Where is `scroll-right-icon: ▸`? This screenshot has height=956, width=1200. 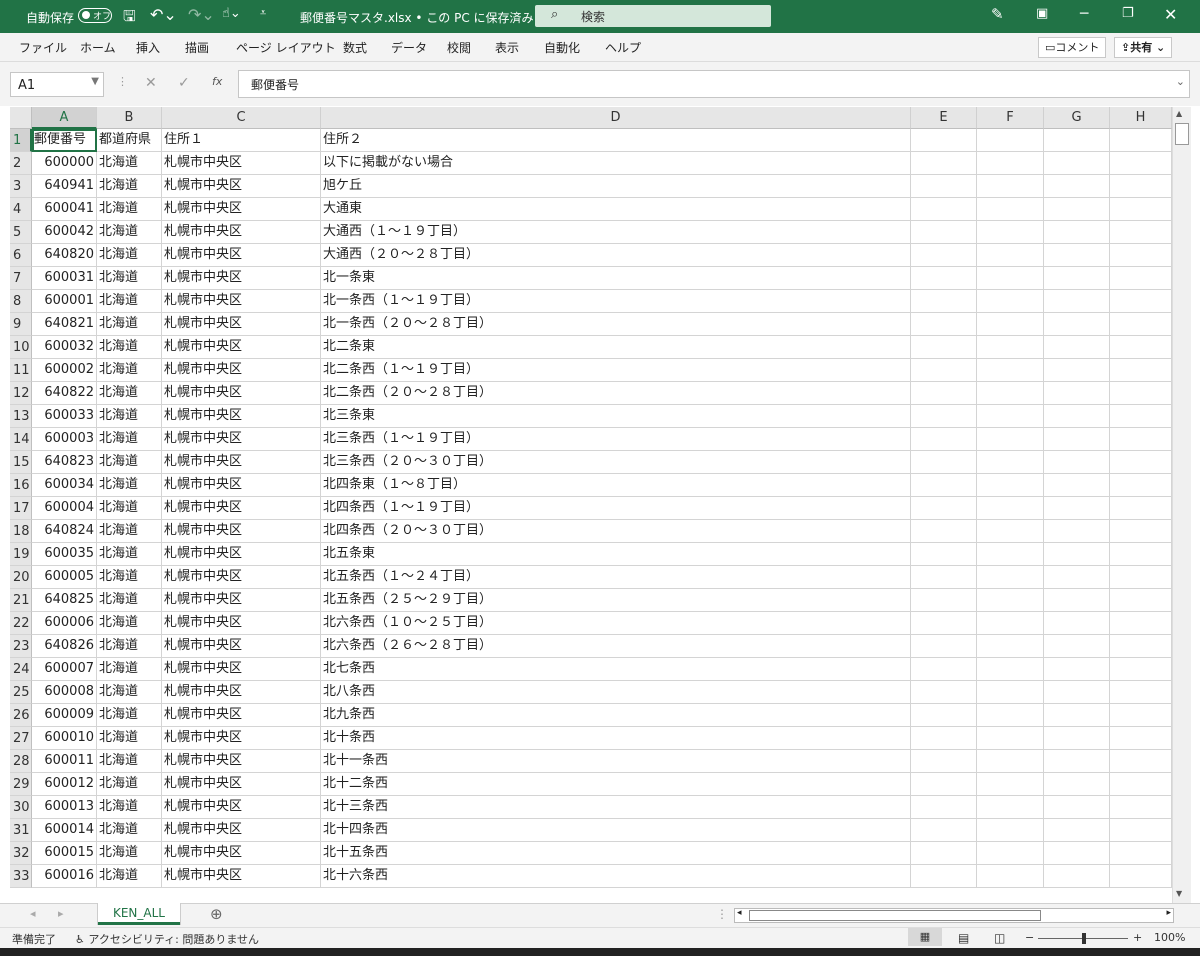 scroll-right-icon: ▸ is located at coordinates (1168, 913).